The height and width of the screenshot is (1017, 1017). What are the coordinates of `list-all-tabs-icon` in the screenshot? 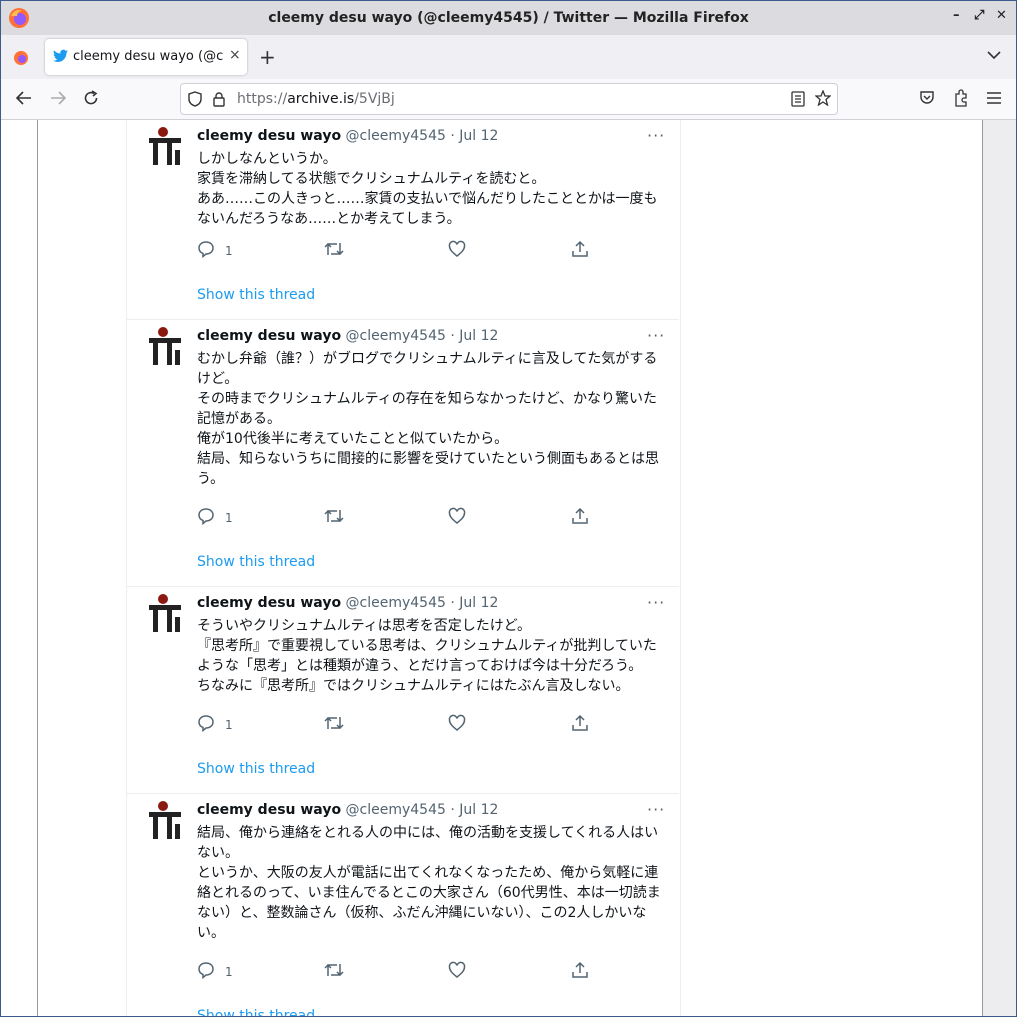 It's located at (994, 55).